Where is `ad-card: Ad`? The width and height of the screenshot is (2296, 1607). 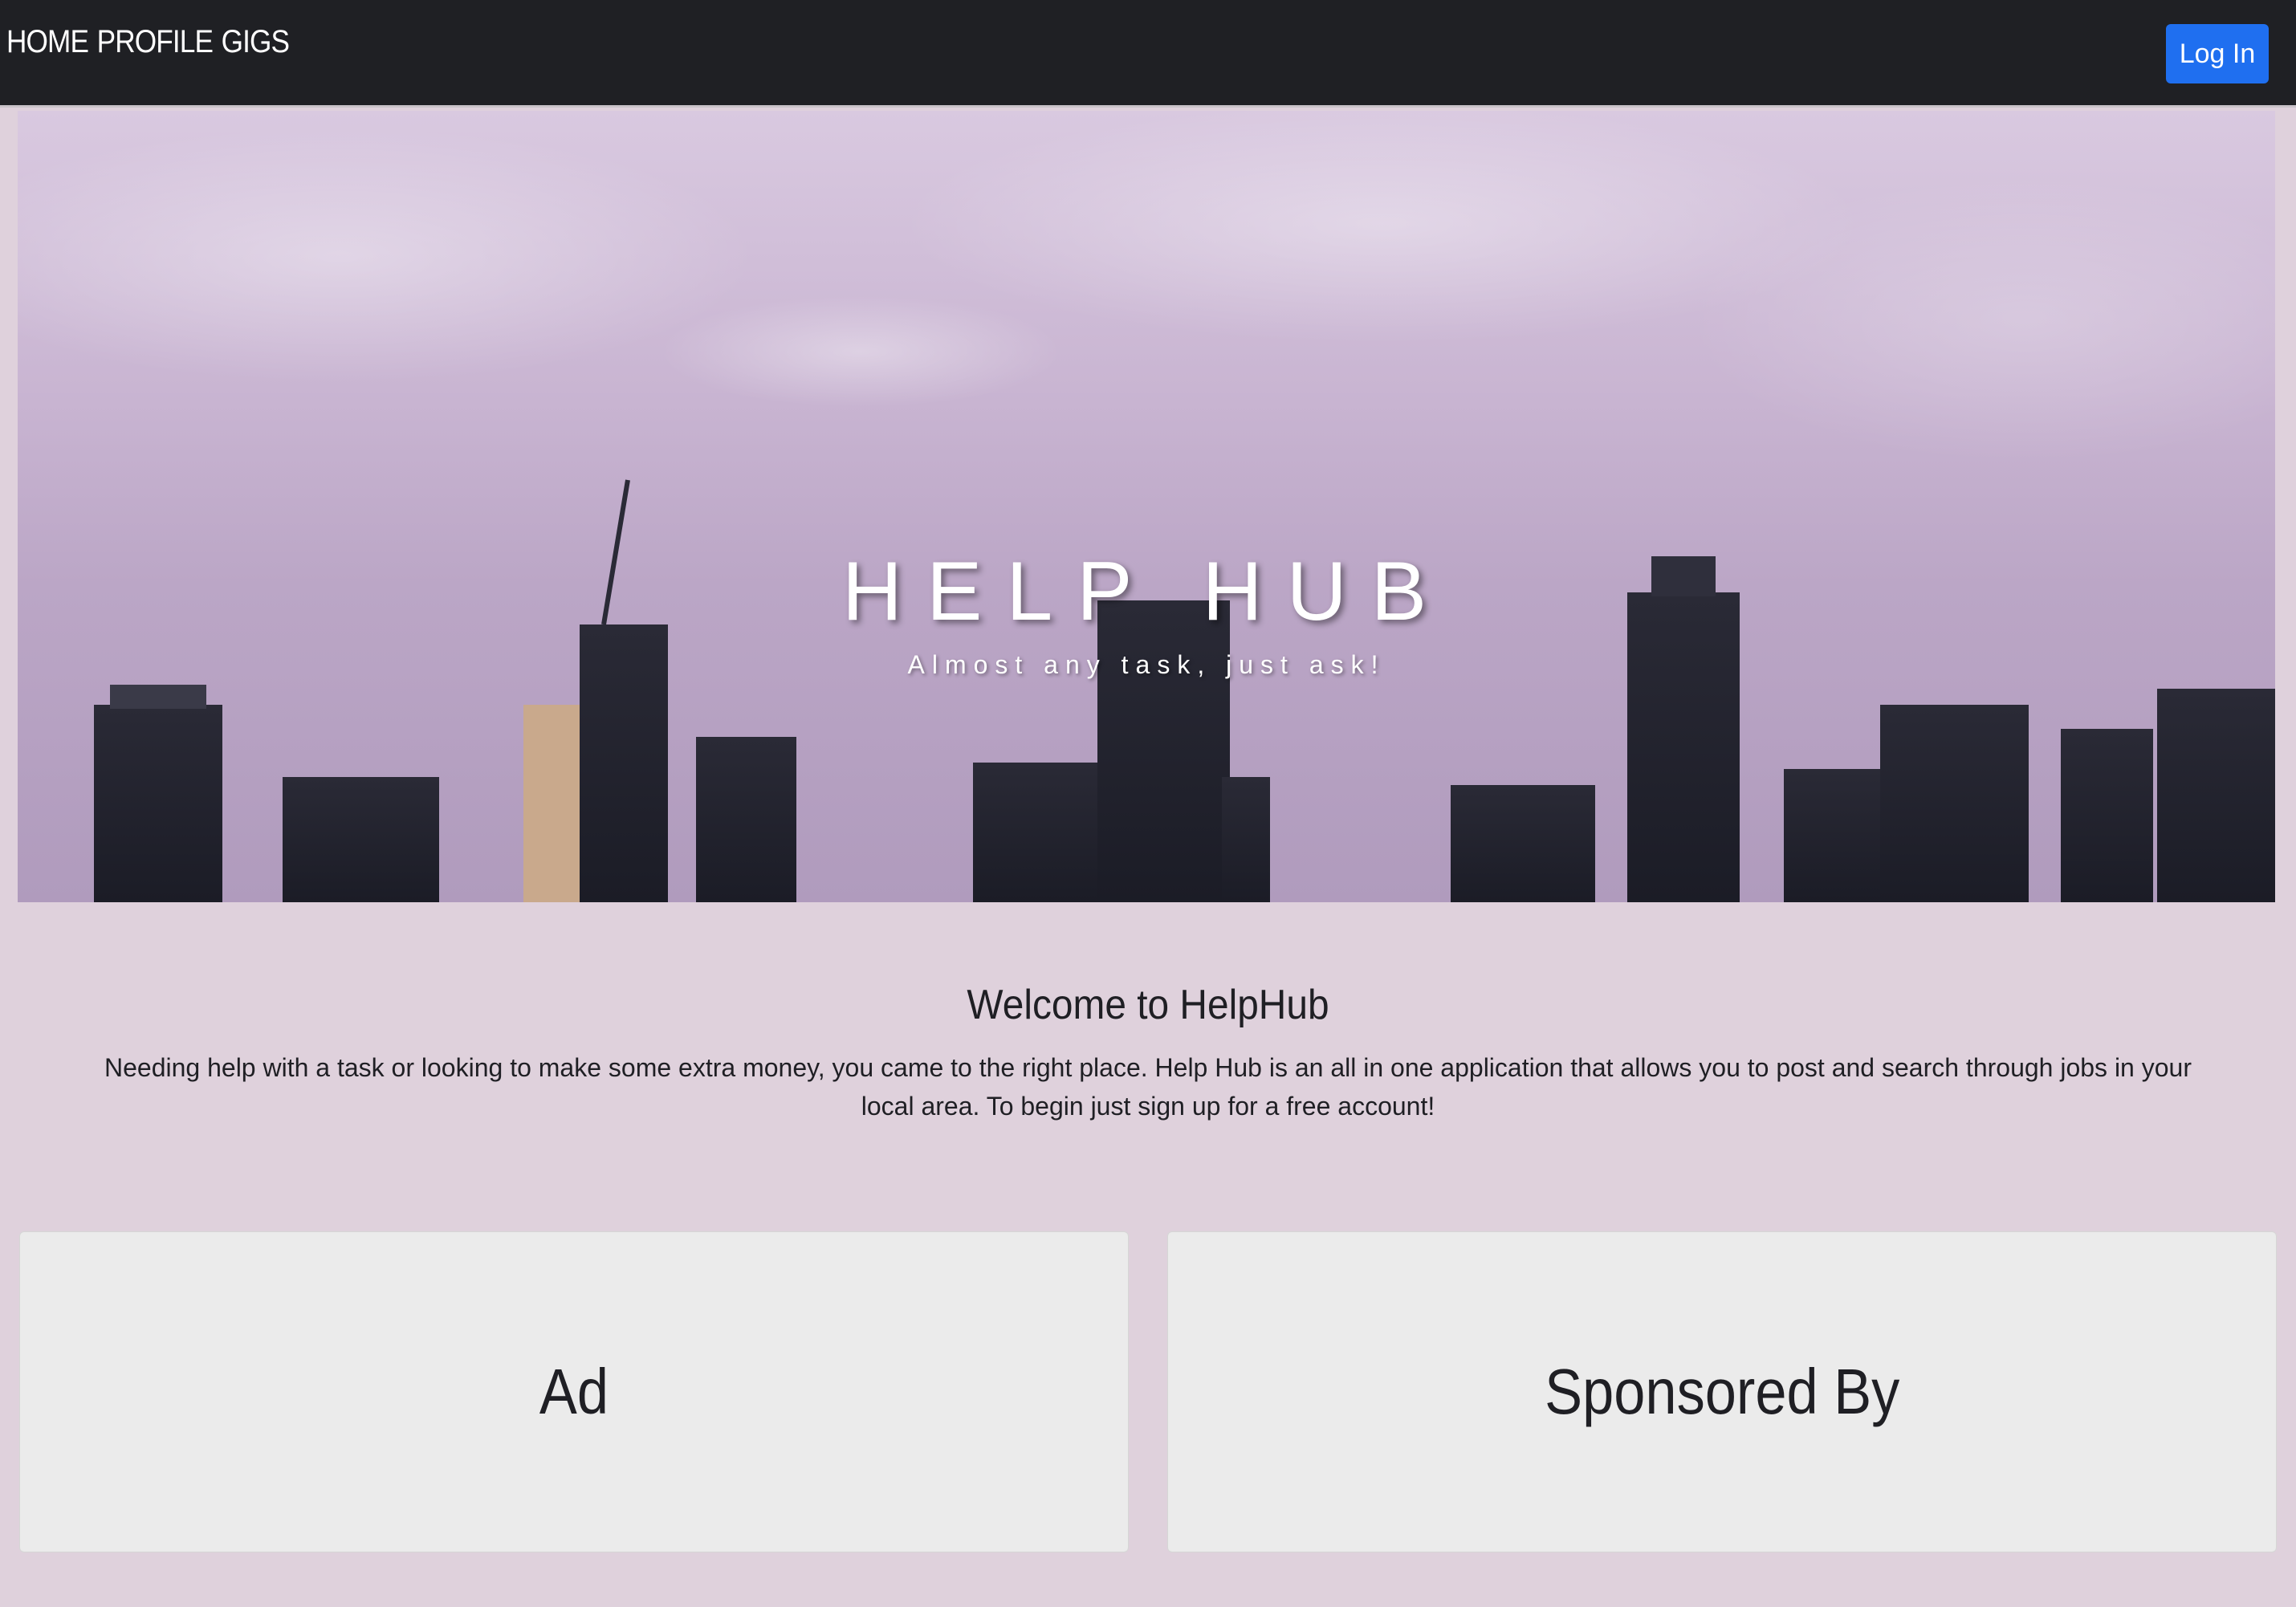 ad-card: Ad is located at coordinates (574, 1391).